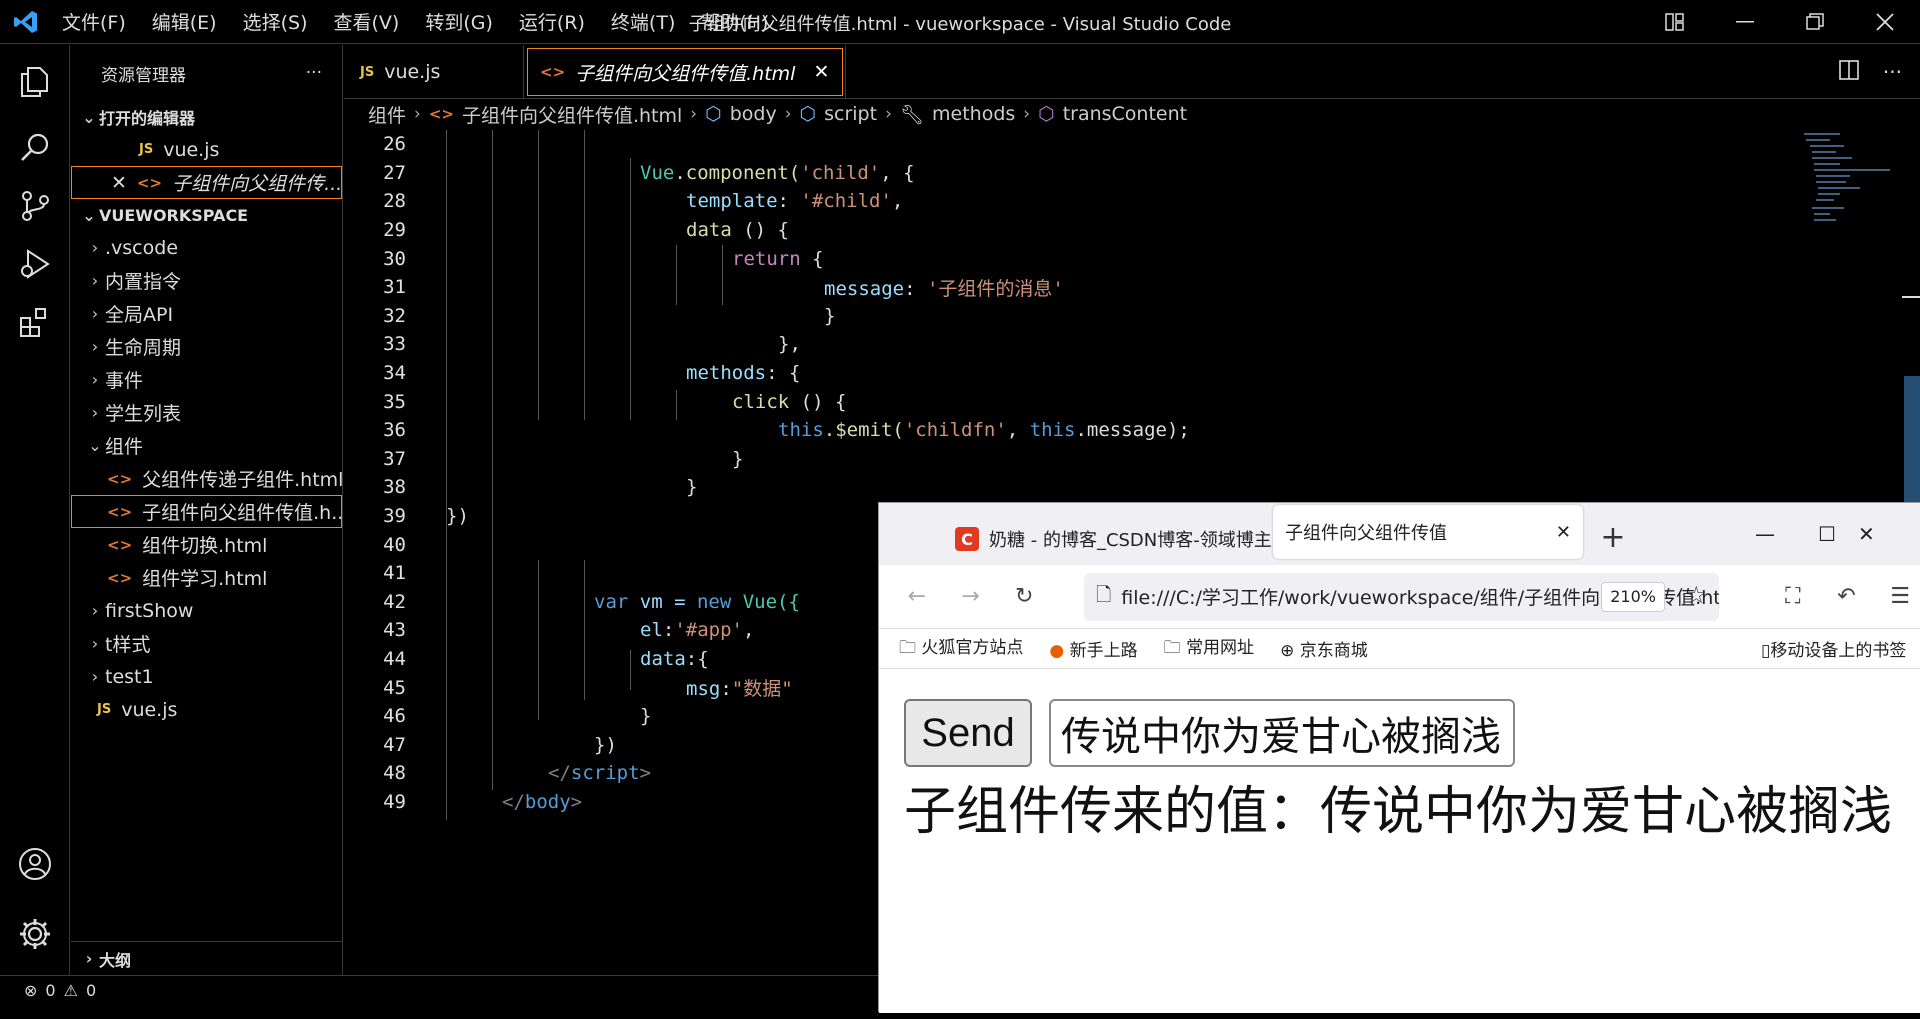 This screenshot has width=1920, height=1019. I want to click on message-input: 传说中你为爱甘心被搁浅, so click(1282, 733).